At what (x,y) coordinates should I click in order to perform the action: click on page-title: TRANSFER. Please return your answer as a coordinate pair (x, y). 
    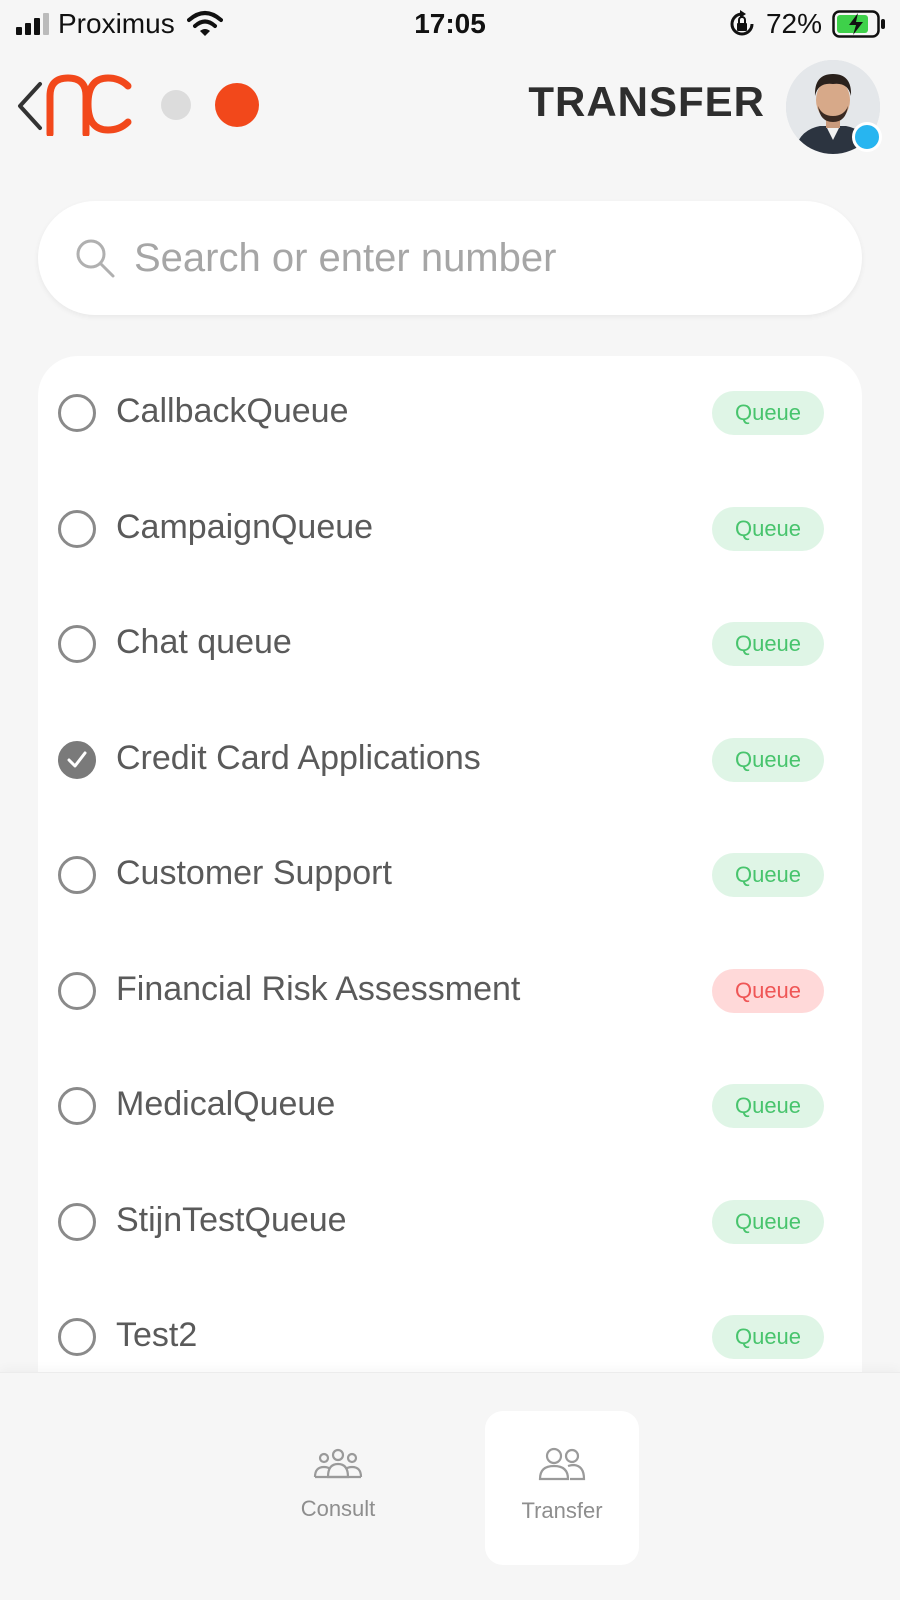
    Looking at the image, I should click on (646, 101).